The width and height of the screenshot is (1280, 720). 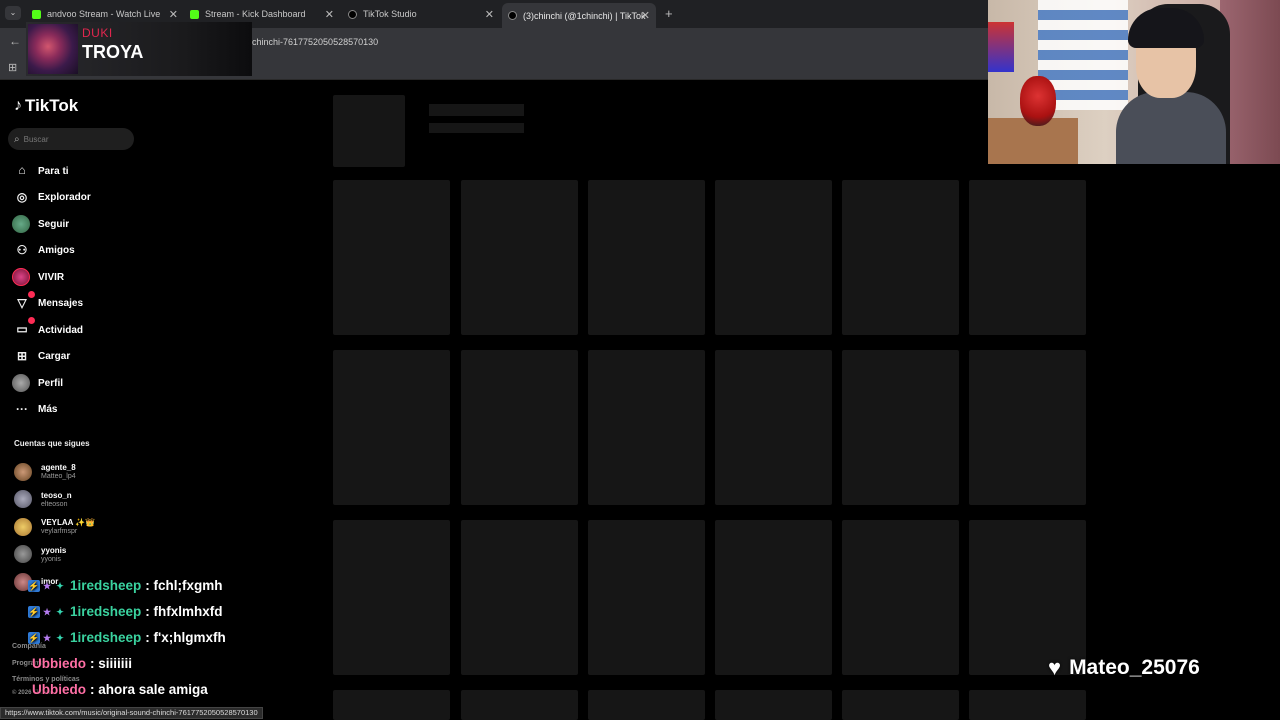 I want to click on chat-message: ⚡ ★ ✦ 1iredsheep : f'x;hlgmxfh, so click(x=127, y=637).